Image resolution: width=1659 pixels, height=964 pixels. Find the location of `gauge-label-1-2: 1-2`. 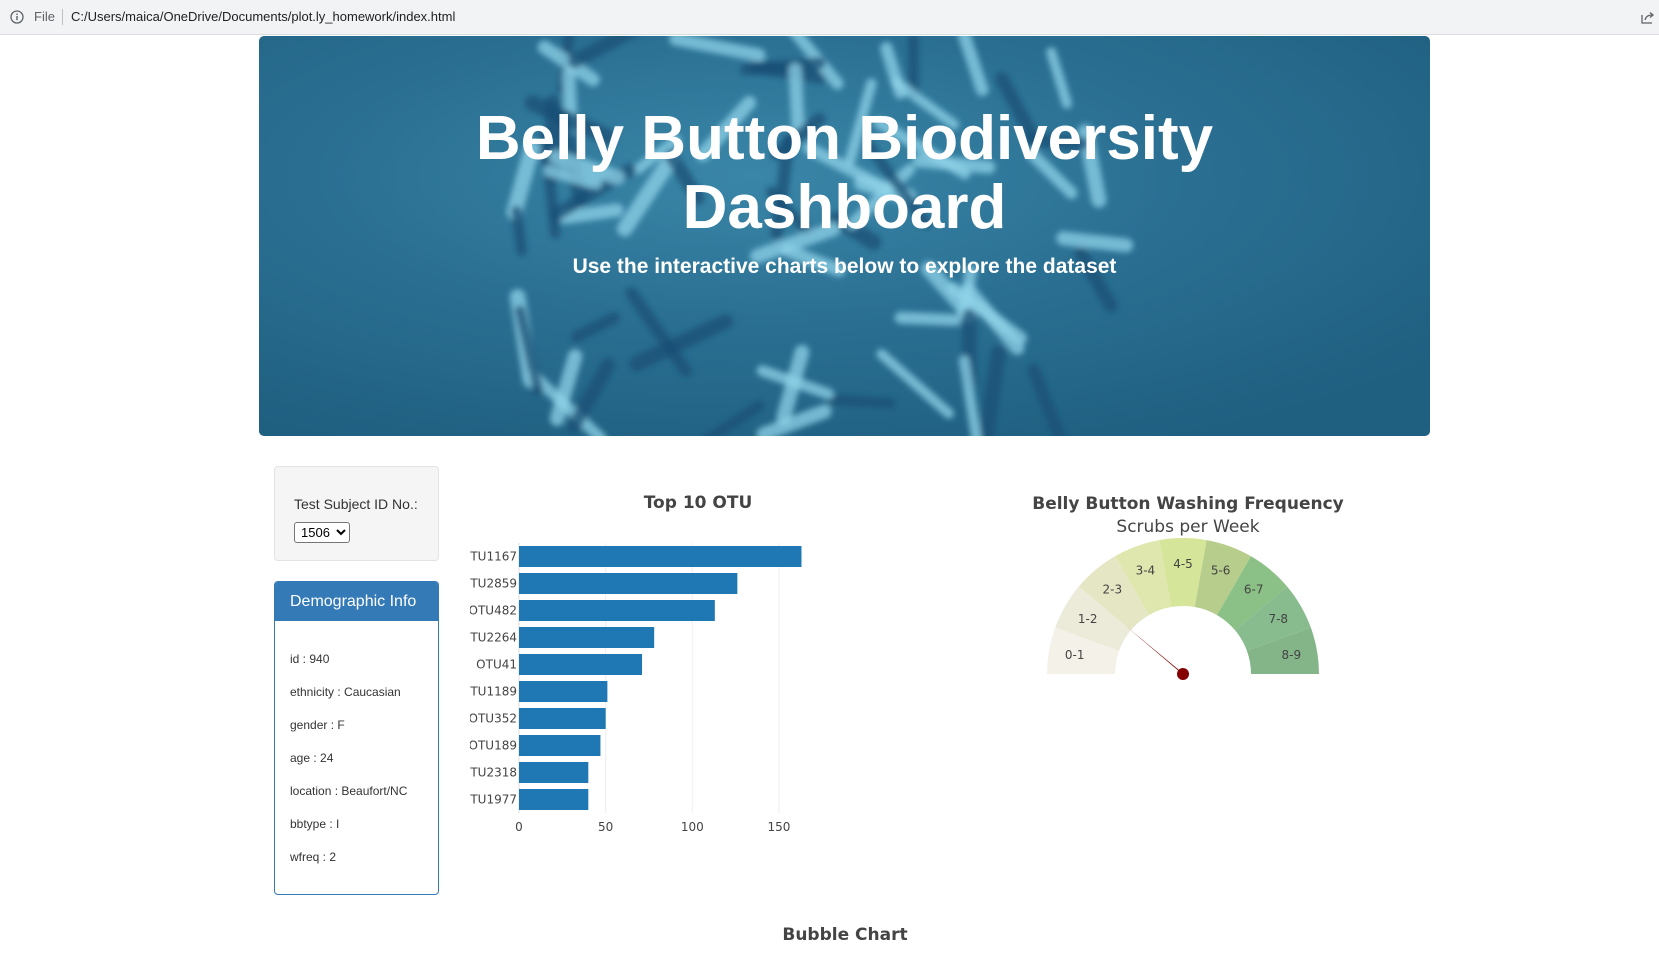

gauge-label-1-2: 1-2 is located at coordinates (1088, 619).